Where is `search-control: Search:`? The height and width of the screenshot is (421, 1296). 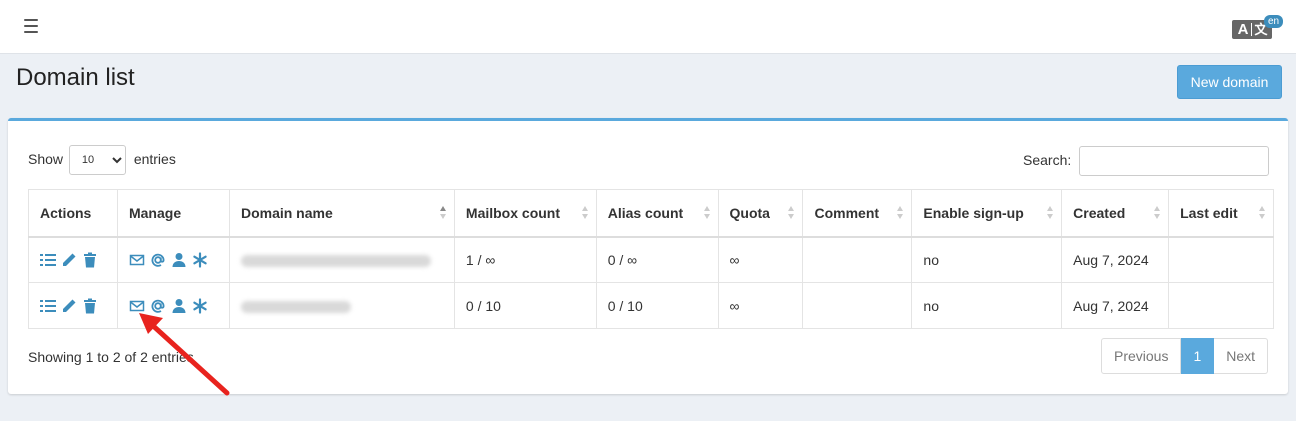
search-control: Search: is located at coordinates (1146, 161).